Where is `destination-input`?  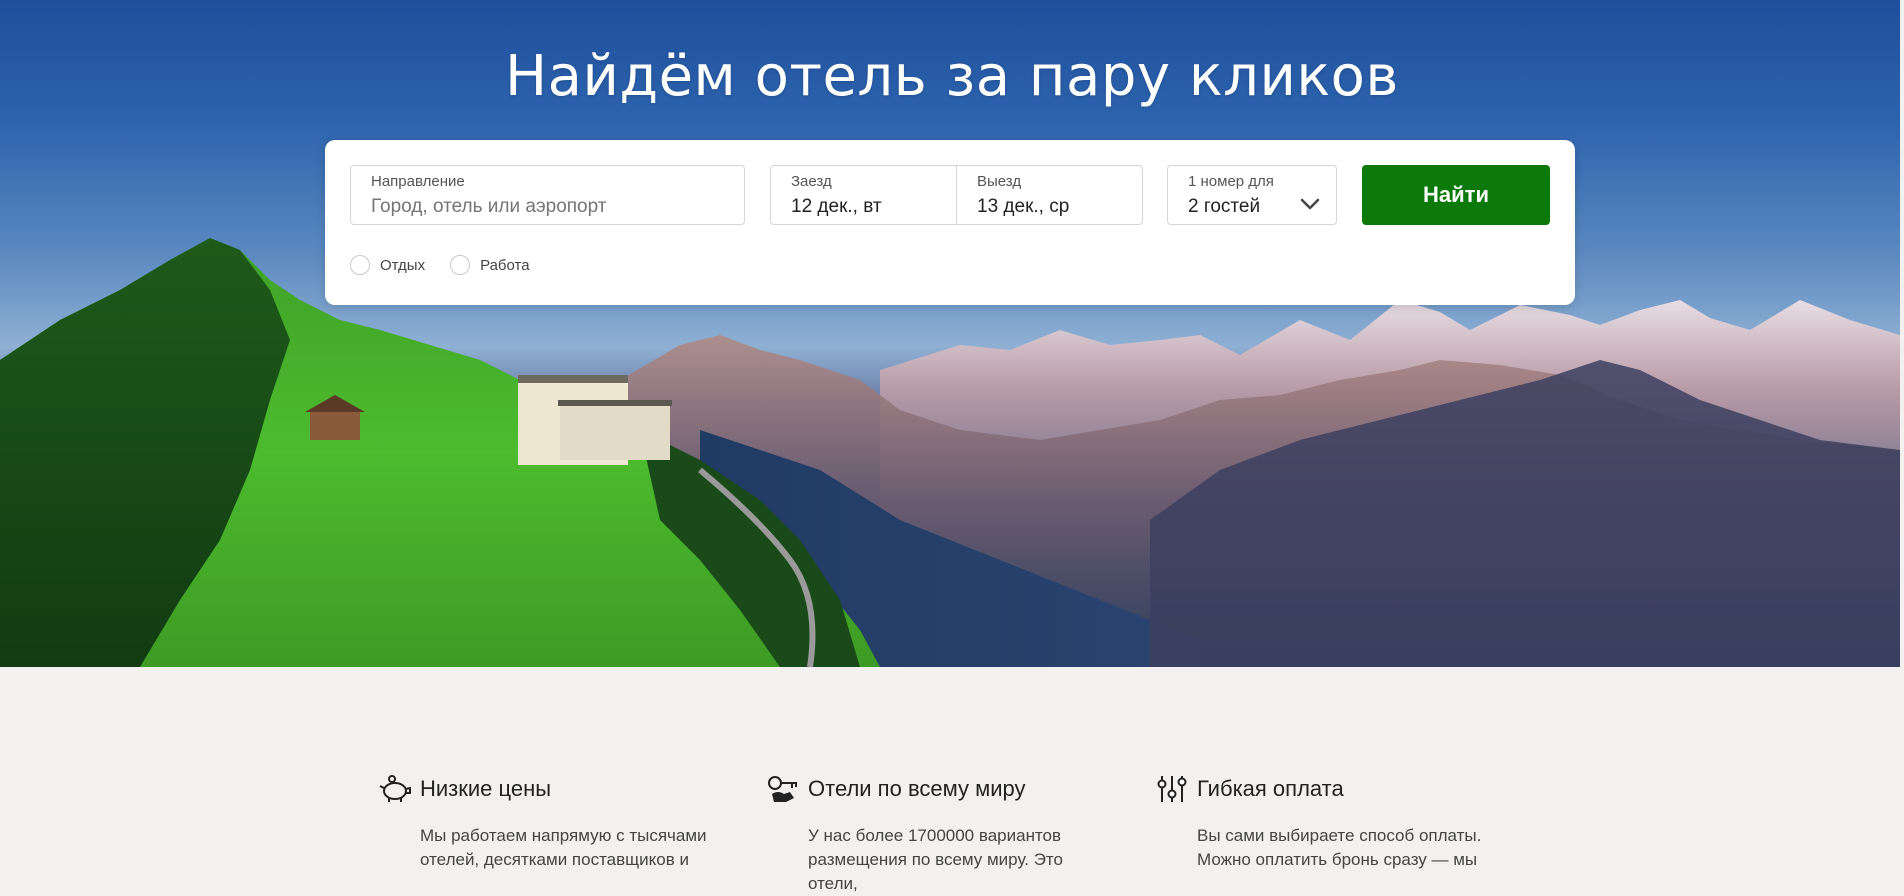 destination-input is located at coordinates (551, 207).